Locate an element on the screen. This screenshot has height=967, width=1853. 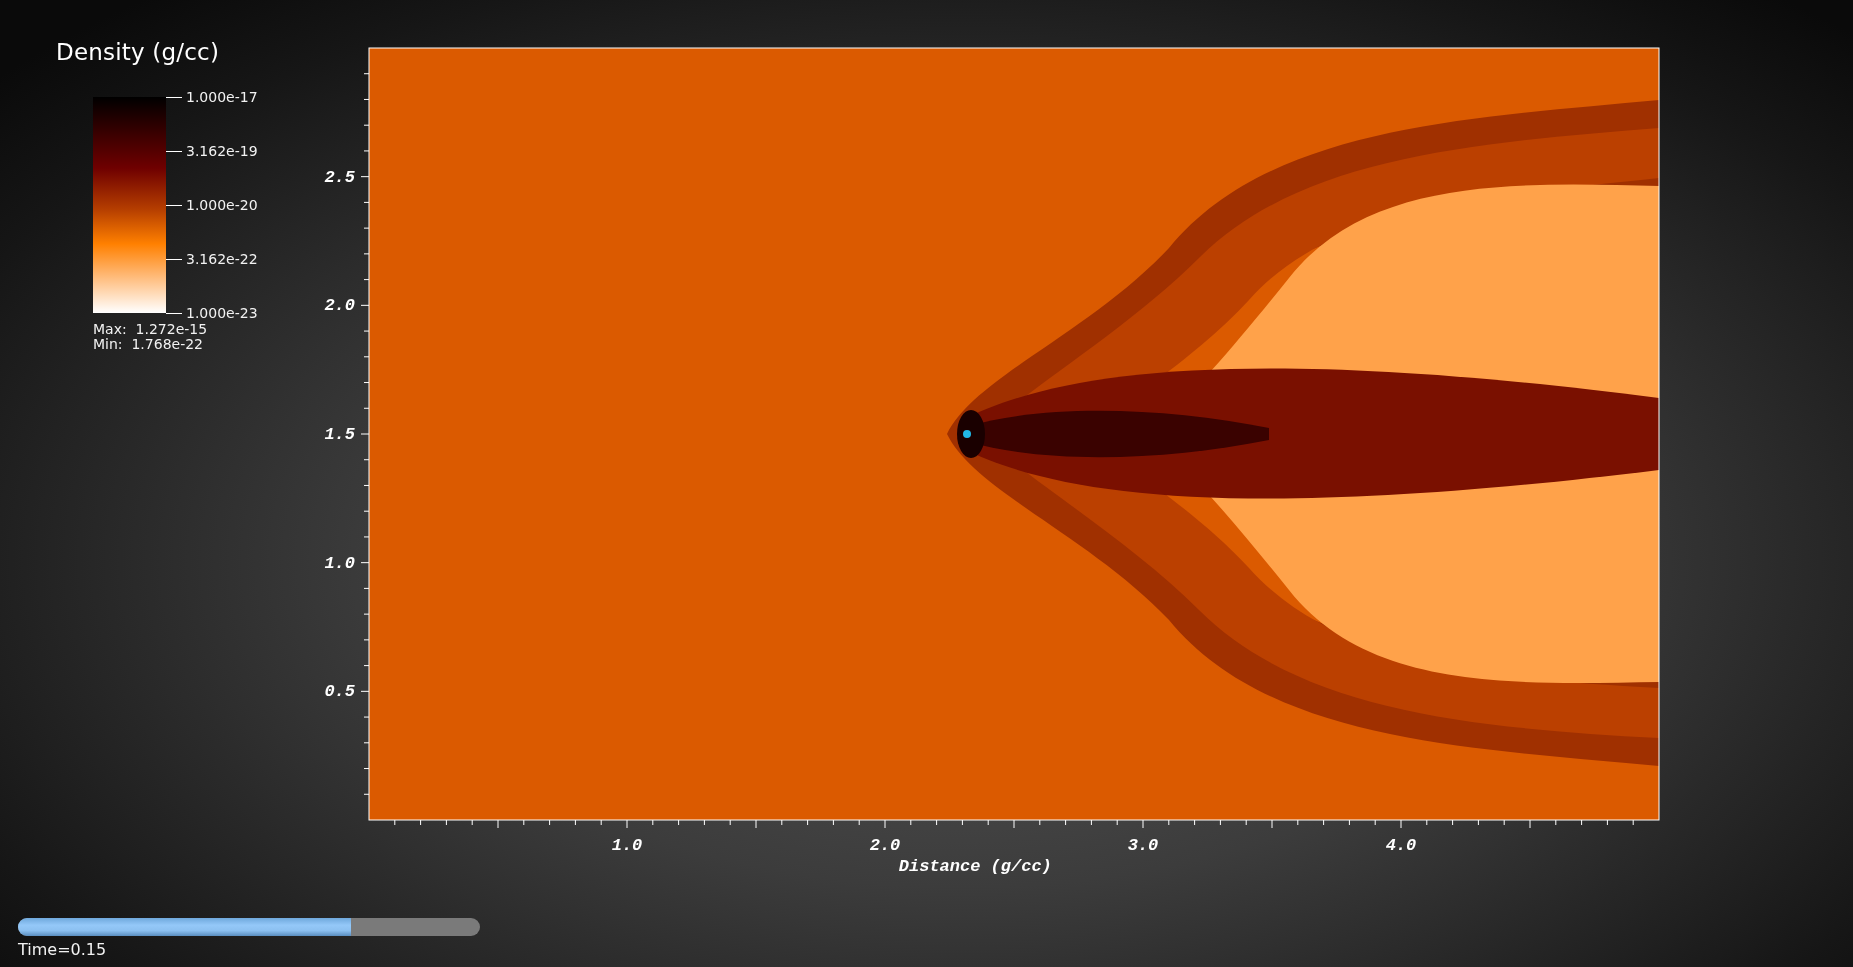
x-tick-label: 1.0 is located at coordinates (627, 845).